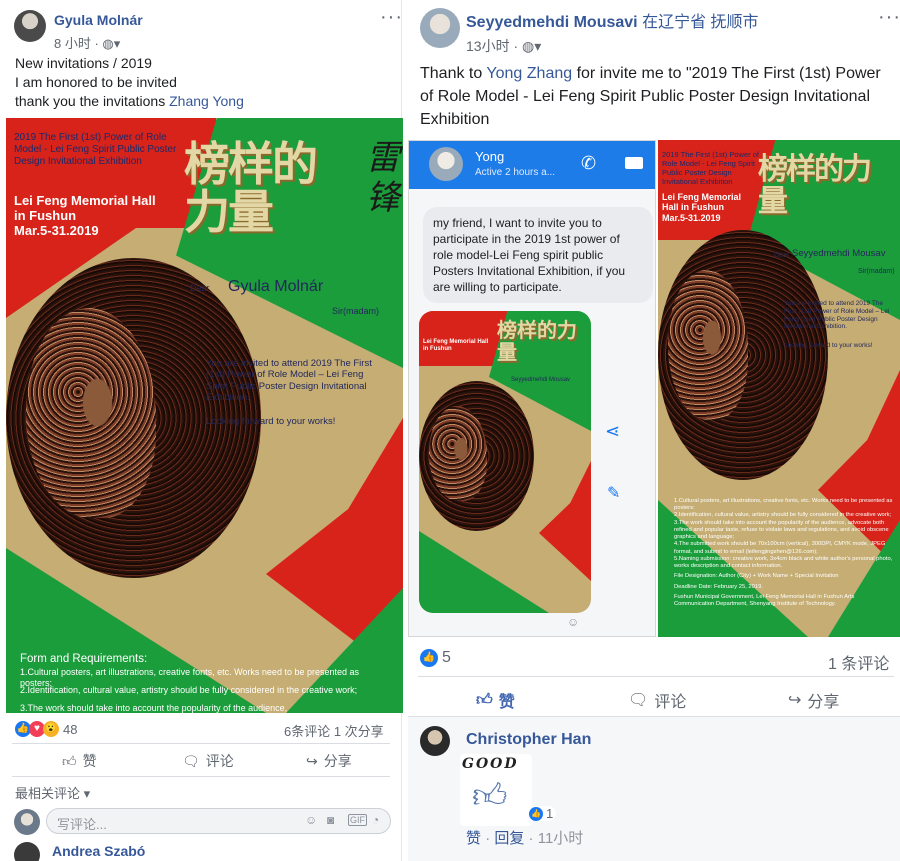 Image resolution: width=900 pixels, height=861 pixels. I want to click on post-text-line-3: thank you the invitations Zhang Yong, so click(129, 101).